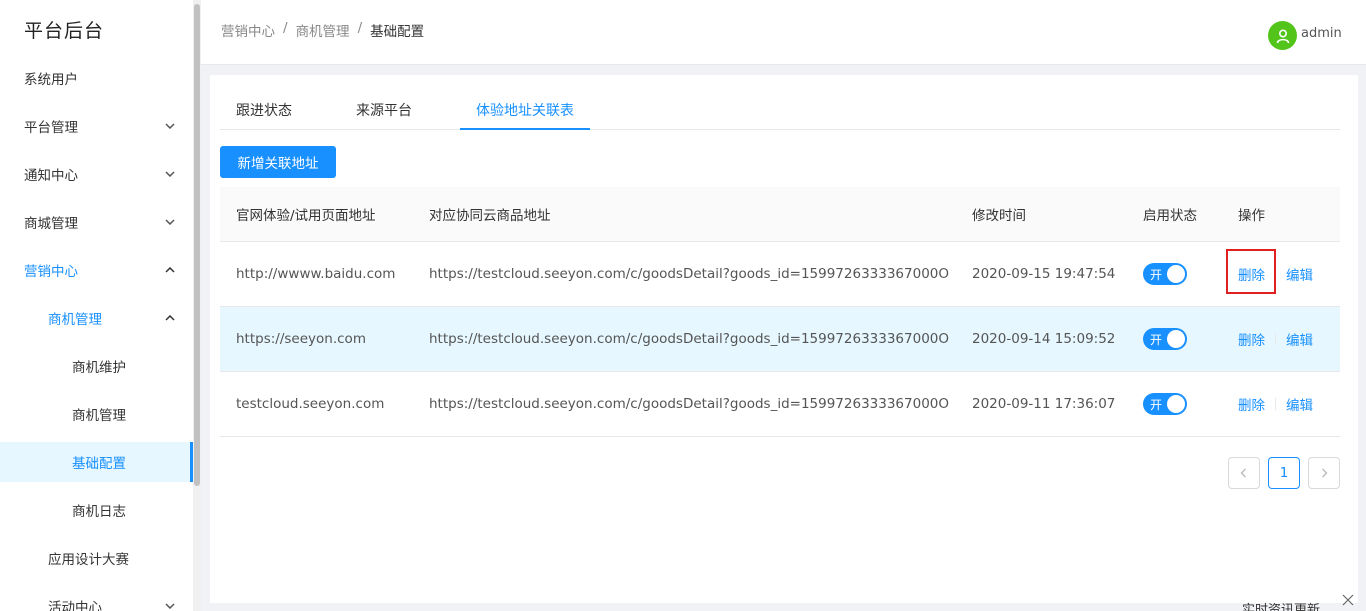  What do you see at coordinates (1170, 216) in the screenshot?
I see `column-header-status: 启用状态` at bounding box center [1170, 216].